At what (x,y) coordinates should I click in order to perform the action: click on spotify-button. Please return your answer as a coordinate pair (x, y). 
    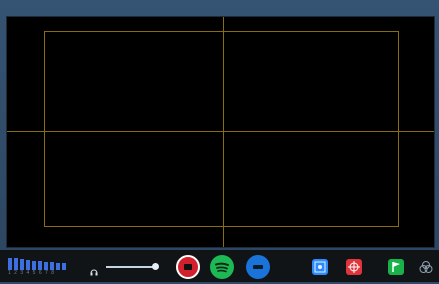
    Looking at the image, I should click on (222, 267).